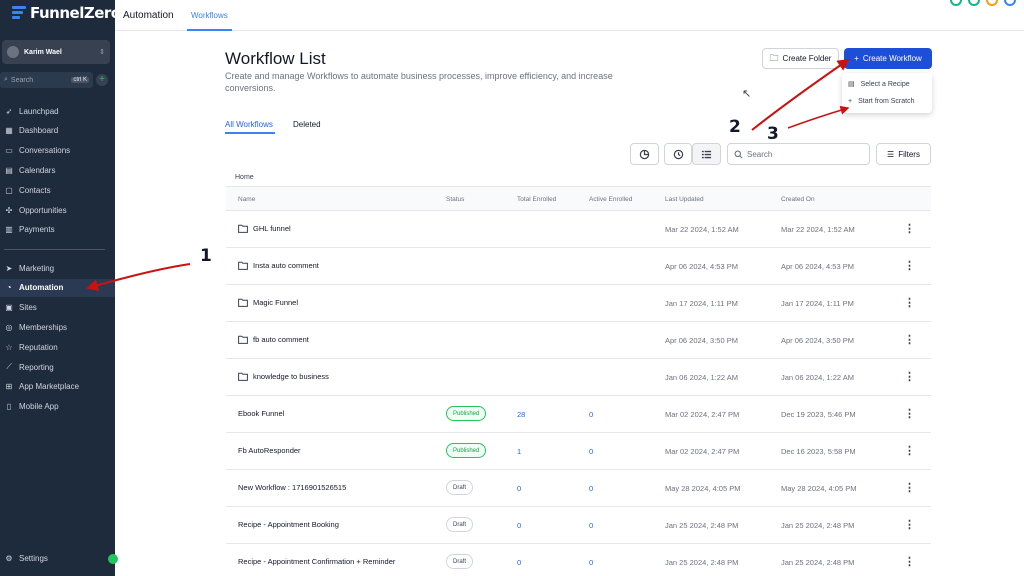 This screenshot has height=576, width=1024. I want to click on annotation-number-3: 3, so click(773, 134).